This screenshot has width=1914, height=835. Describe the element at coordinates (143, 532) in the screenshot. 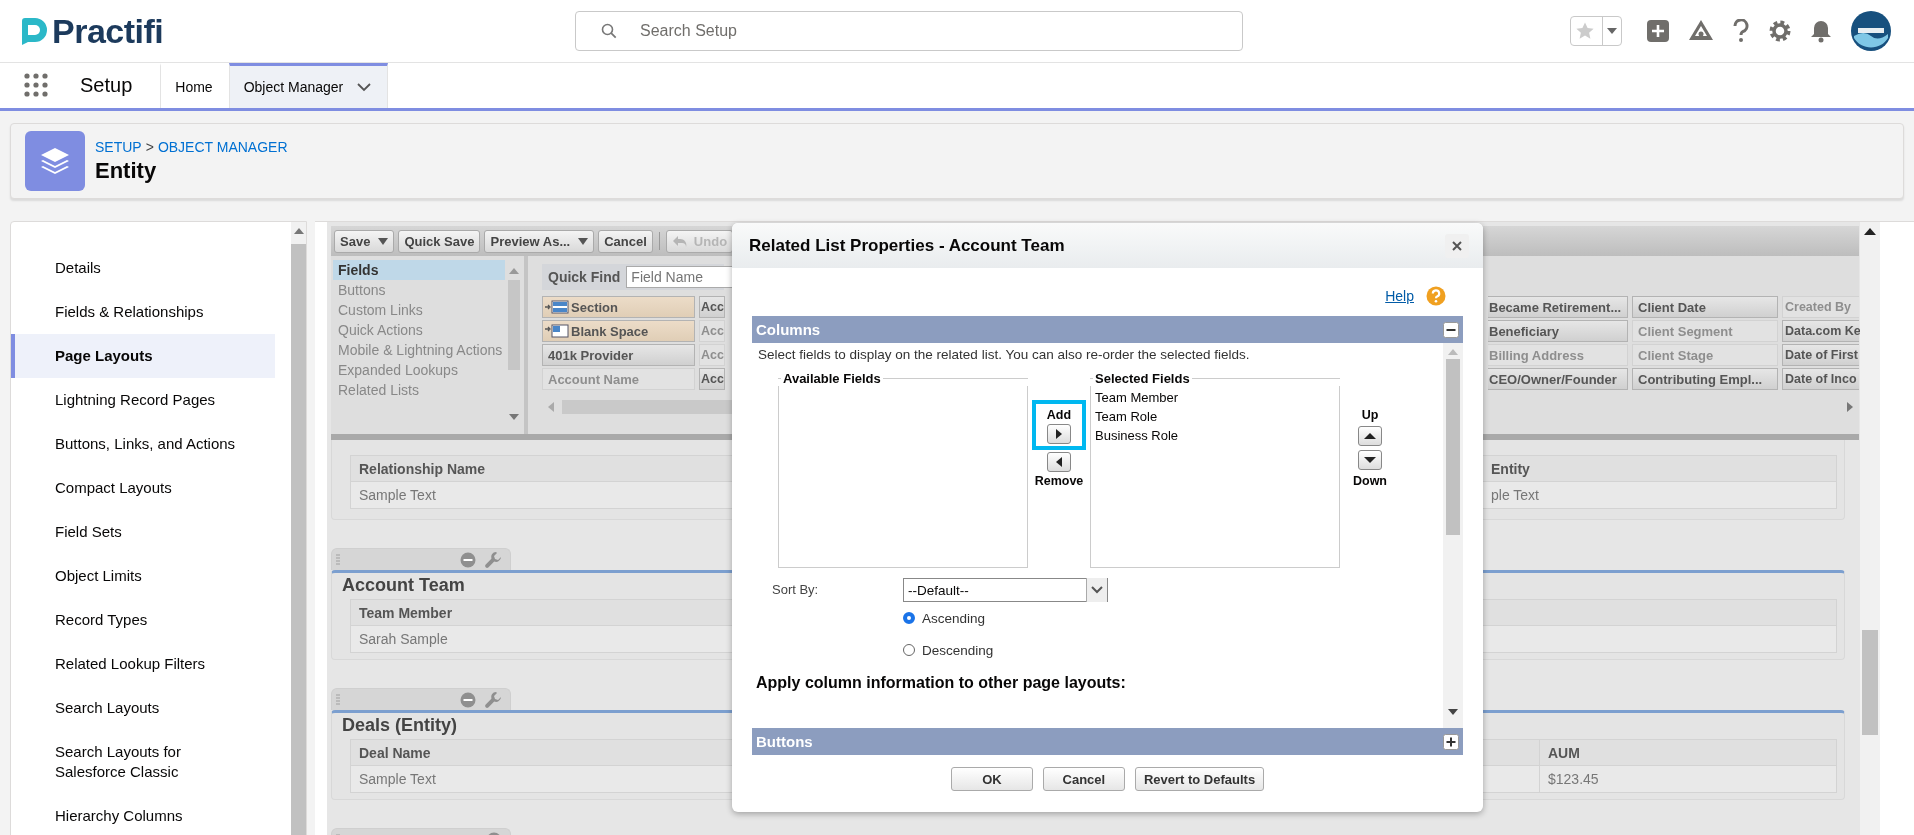

I see `sidebar-item: Field Sets` at that location.